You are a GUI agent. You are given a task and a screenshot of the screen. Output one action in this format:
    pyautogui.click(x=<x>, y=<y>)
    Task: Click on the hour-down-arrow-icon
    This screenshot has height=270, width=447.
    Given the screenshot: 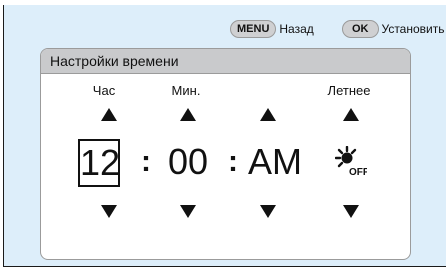 What is the action you would take?
    pyautogui.click(x=109, y=211)
    